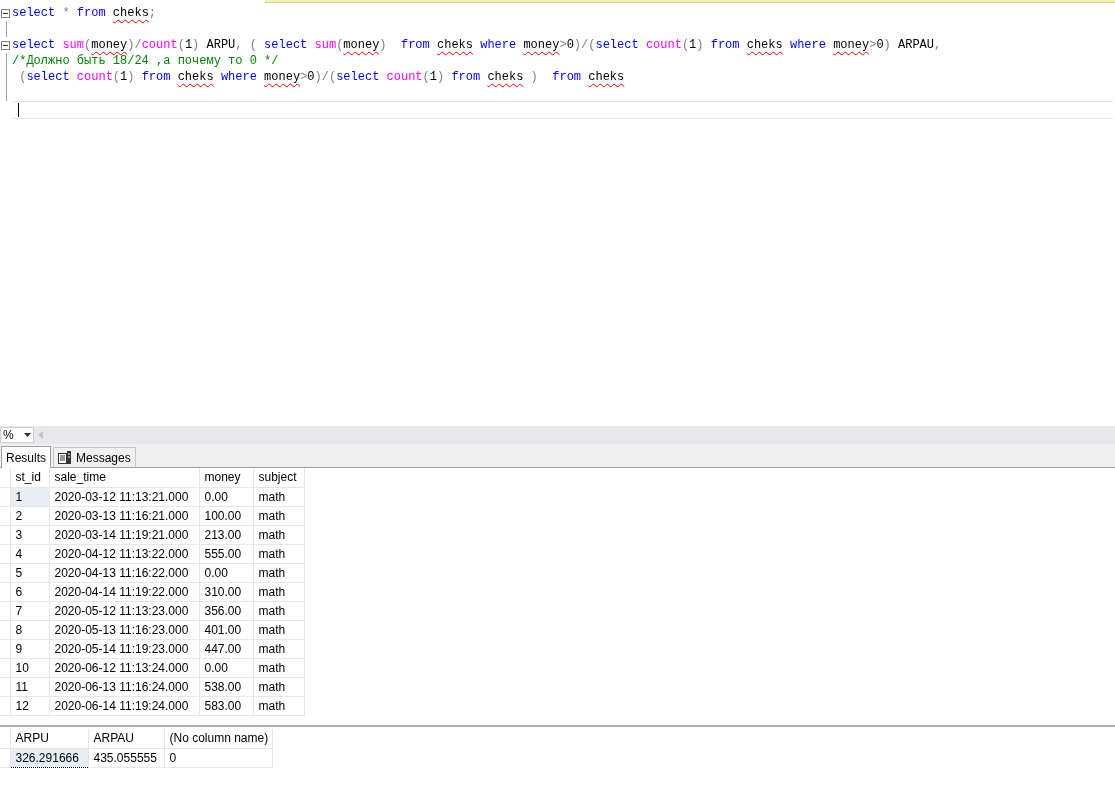 The height and width of the screenshot is (793, 1115). Describe the element at coordinates (27, 435) in the screenshot. I see `caret-icon` at that location.